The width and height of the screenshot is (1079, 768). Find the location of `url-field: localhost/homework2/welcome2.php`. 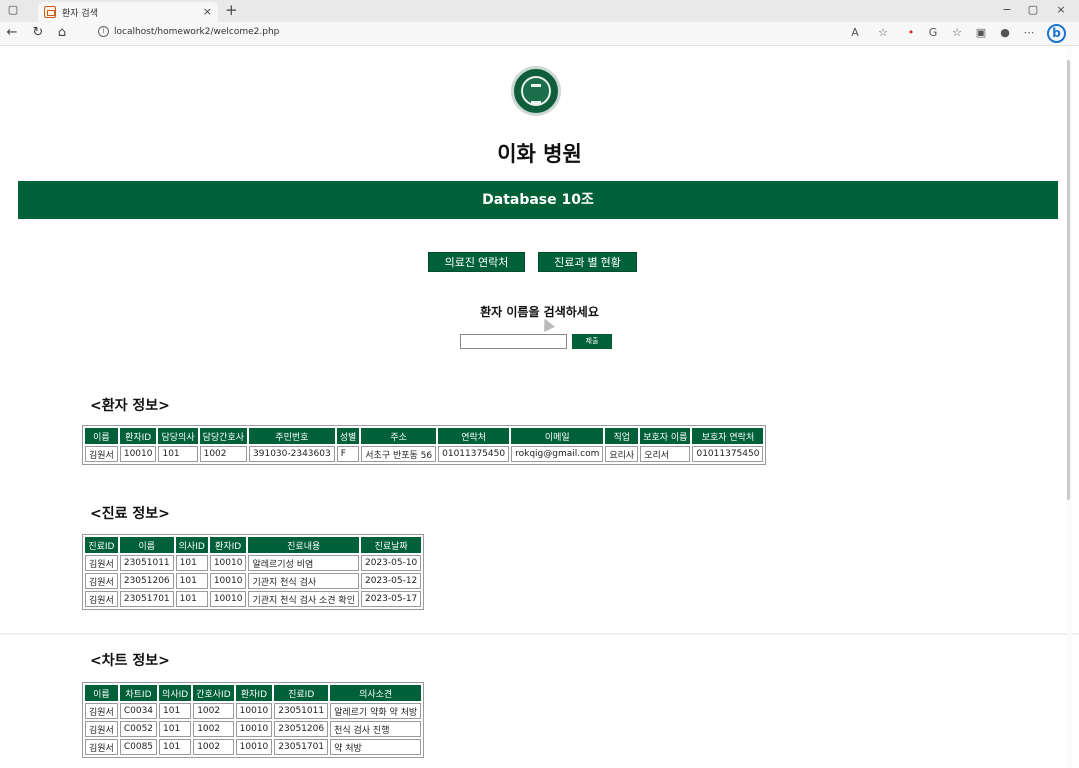

url-field: localhost/homework2/welcome2.php is located at coordinates (196, 32).